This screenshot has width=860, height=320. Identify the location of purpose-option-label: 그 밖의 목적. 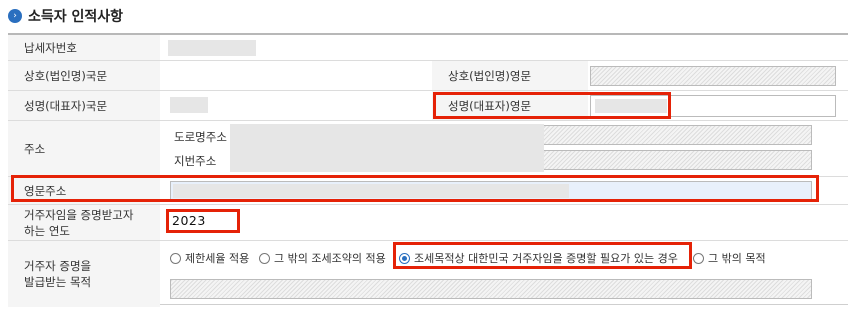
(737, 258).